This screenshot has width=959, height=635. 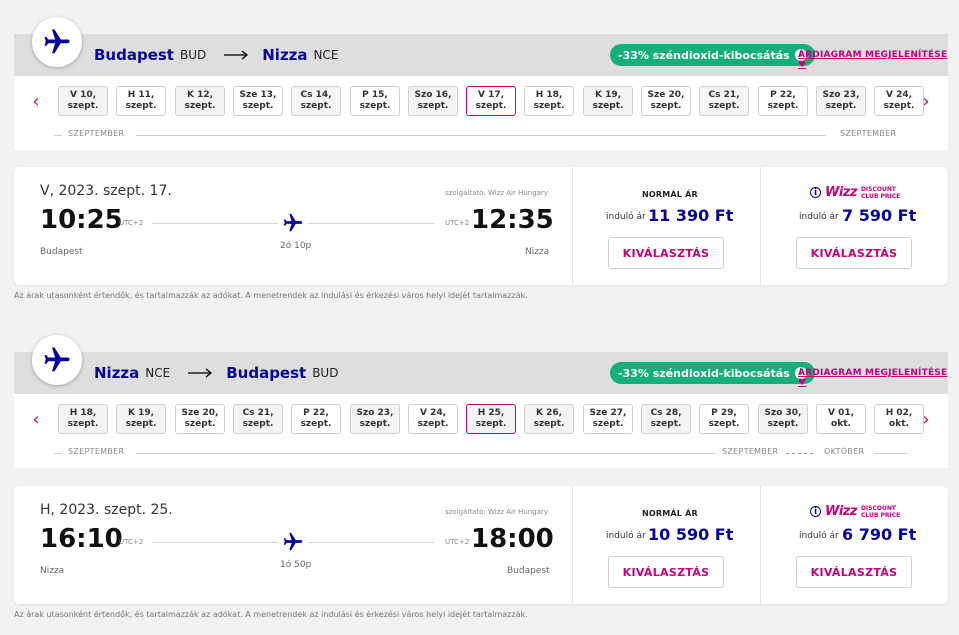 What do you see at coordinates (666, 95) in the screenshot?
I see `date-chip-day: Sze 20,` at bounding box center [666, 95].